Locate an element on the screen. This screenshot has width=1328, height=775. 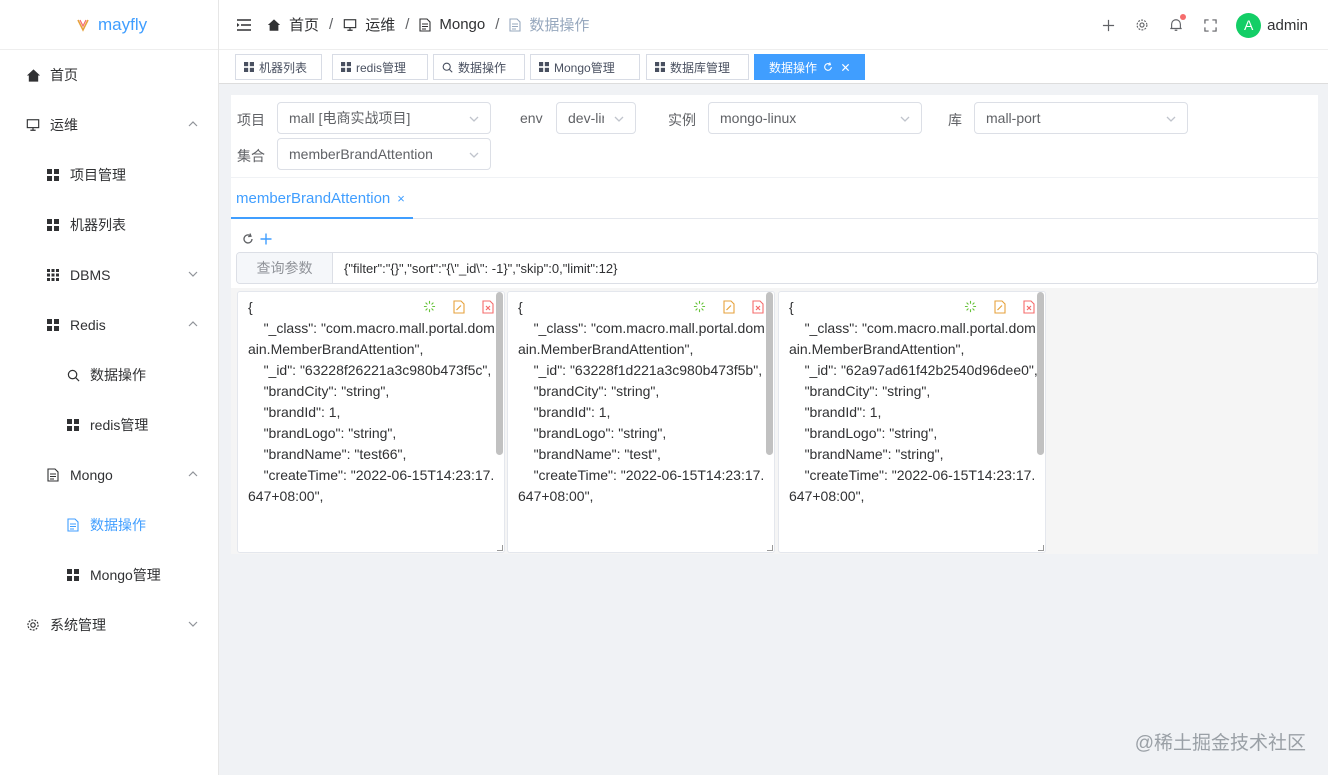
sidebar-item-redis-mgmt: redis管理 is located at coordinates (109, 425).